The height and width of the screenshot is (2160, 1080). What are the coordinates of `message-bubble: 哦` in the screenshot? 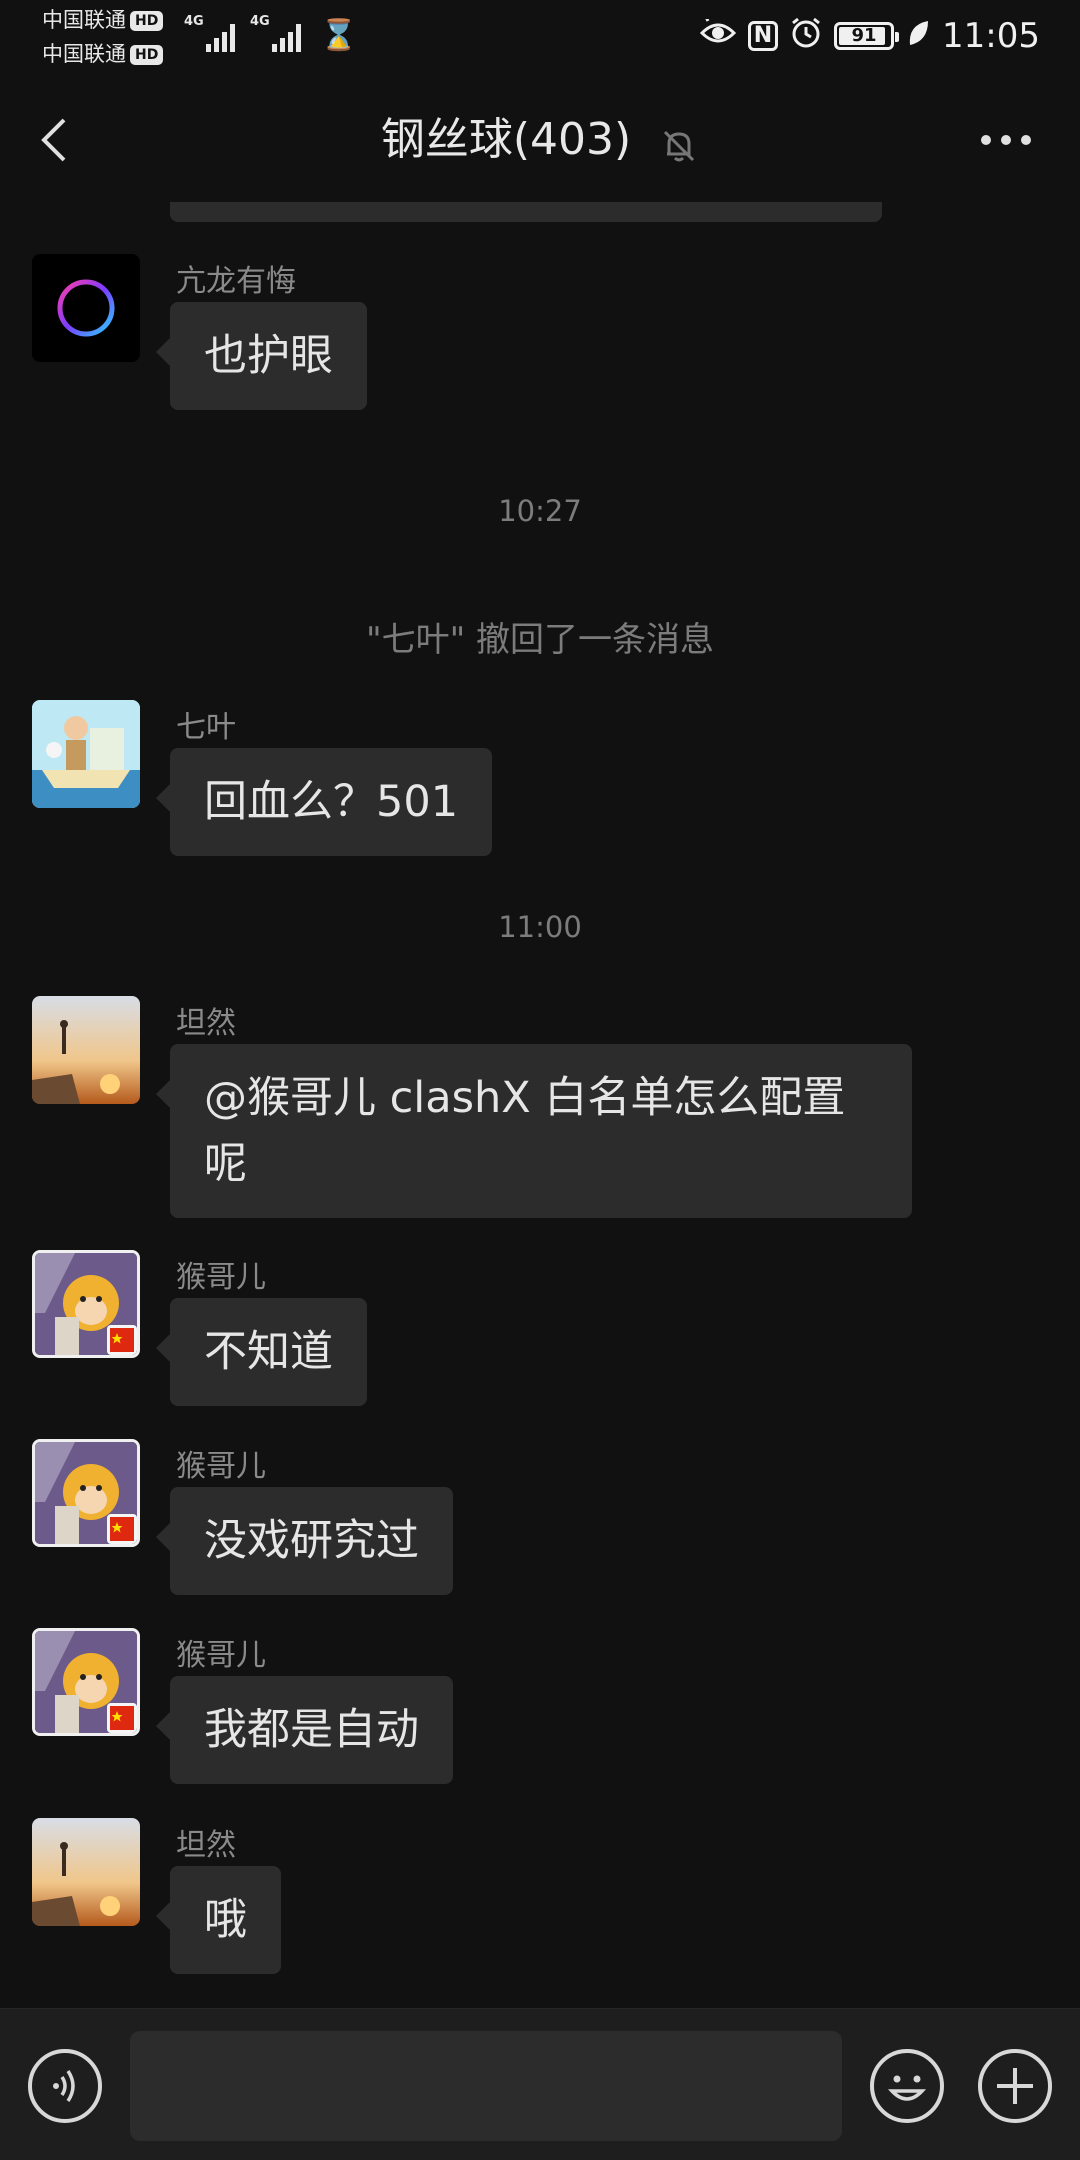 It's located at (218, 1920).